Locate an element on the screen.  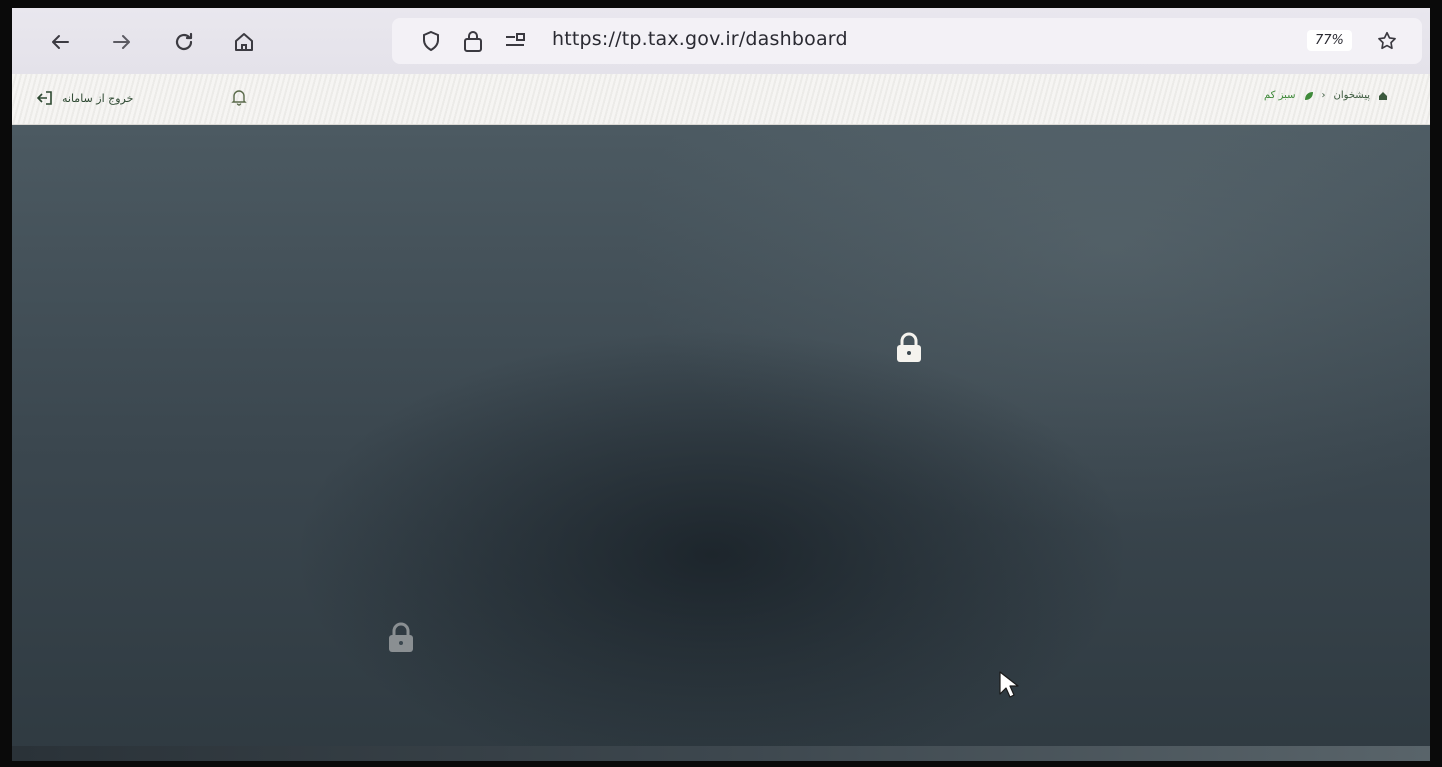
browser-toolbar: https://tp.tax.gov.ir/dashboard 77% is located at coordinates (721, 41).